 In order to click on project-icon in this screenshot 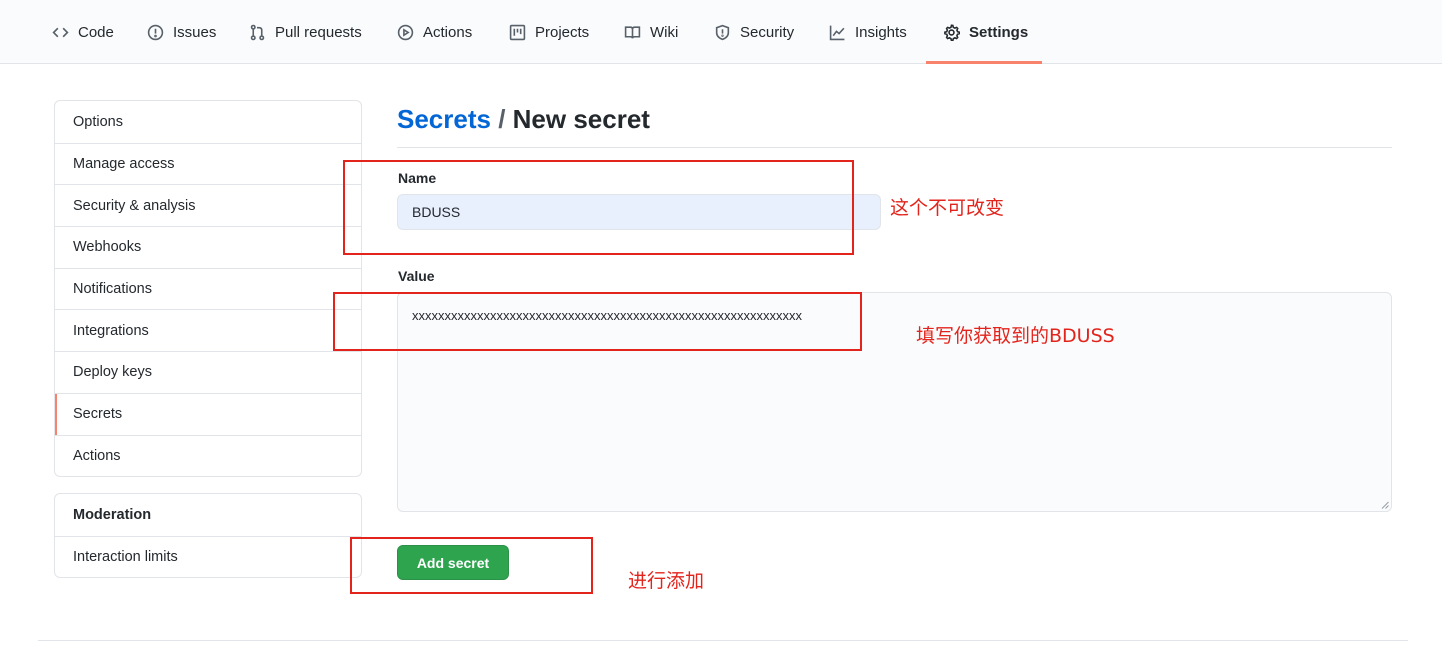, I will do `click(517, 32)`.